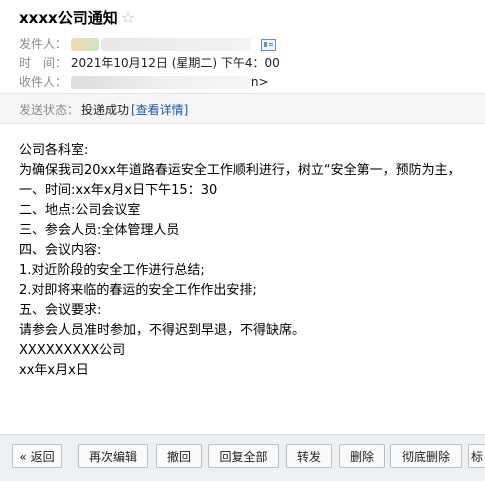 The width and height of the screenshot is (485, 493). I want to click on recipient-suffix: n>, so click(259, 82).